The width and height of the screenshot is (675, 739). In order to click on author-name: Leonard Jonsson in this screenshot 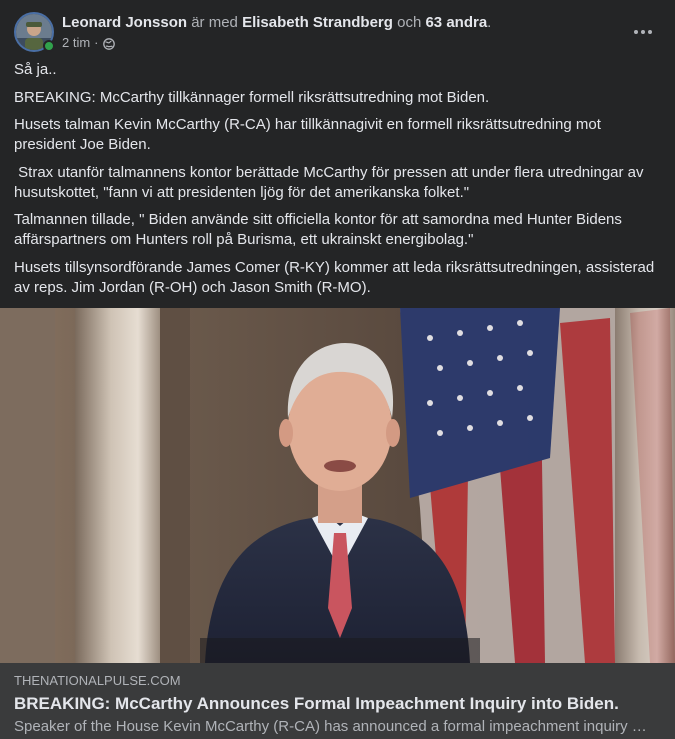, I will do `click(124, 22)`.